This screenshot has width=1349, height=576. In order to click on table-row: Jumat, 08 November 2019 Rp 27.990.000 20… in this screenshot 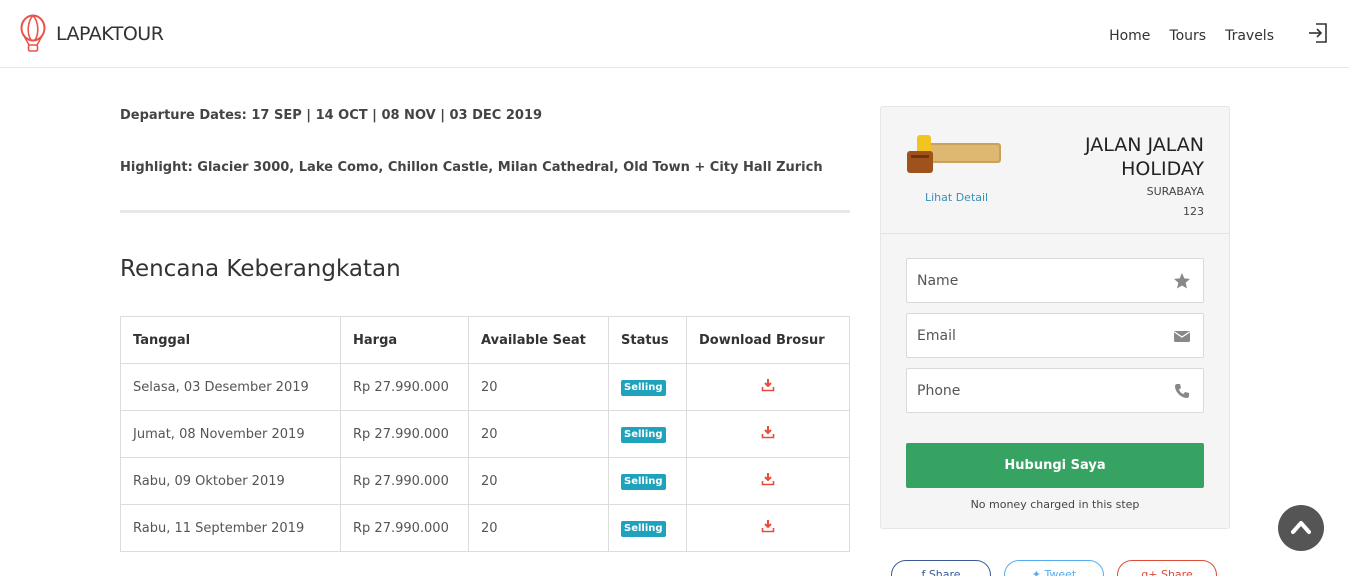, I will do `click(485, 434)`.